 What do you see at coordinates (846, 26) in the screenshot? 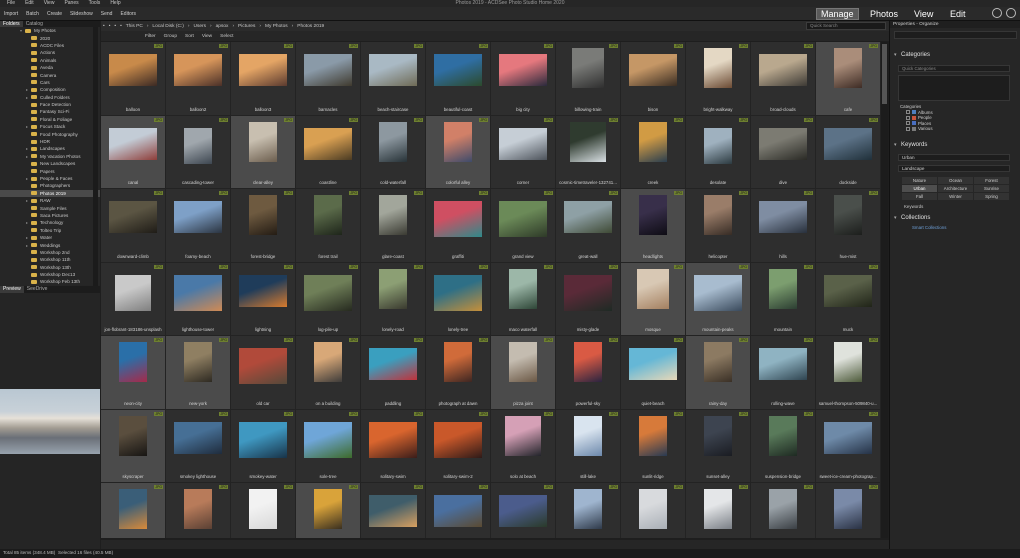
I see `quick-search-input: Quick Search` at bounding box center [846, 26].